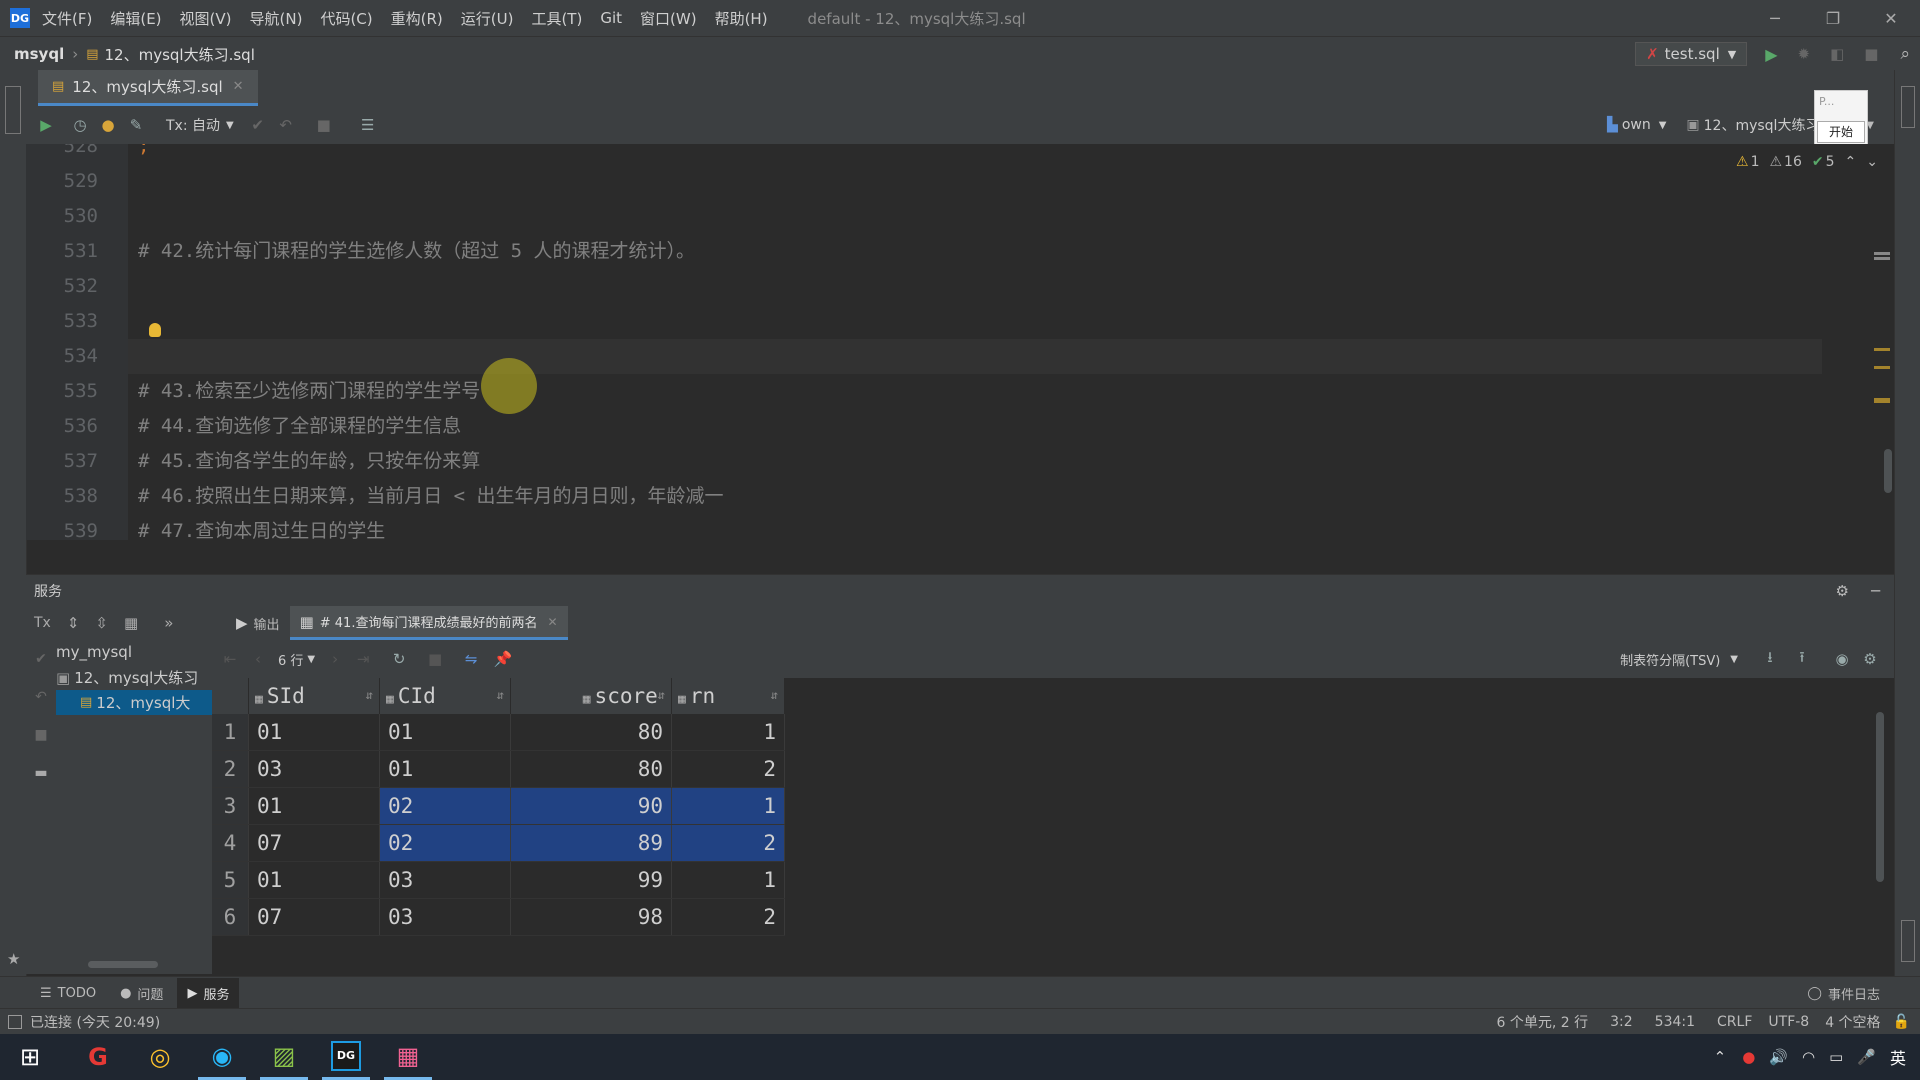  I want to click on tx-mode-selector: Tx: 自动 ▼, so click(200, 125).